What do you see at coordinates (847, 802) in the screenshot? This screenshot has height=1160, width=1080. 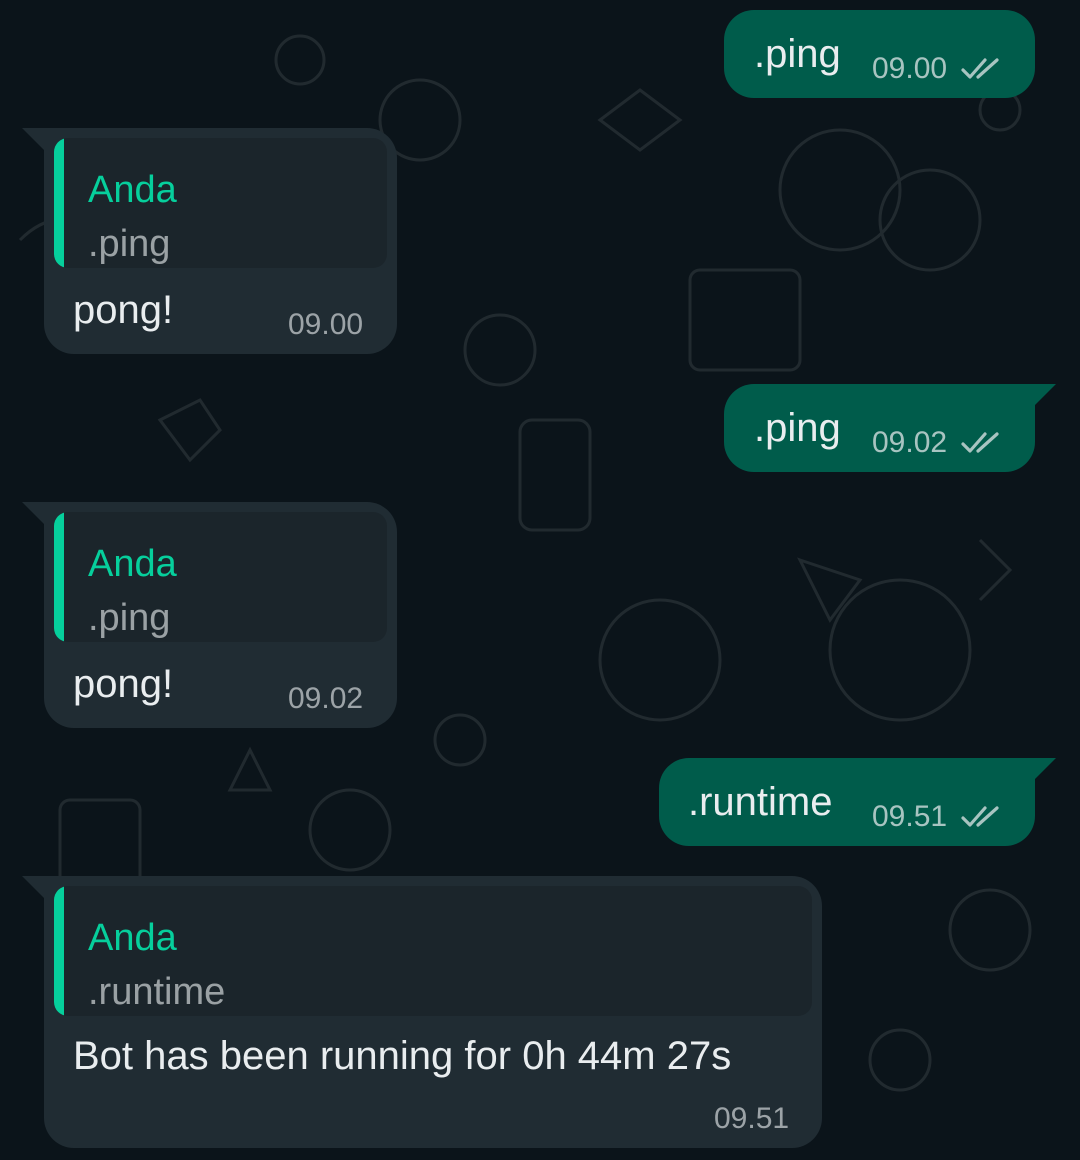 I see `outgoing-message: .runtime 09.51` at bounding box center [847, 802].